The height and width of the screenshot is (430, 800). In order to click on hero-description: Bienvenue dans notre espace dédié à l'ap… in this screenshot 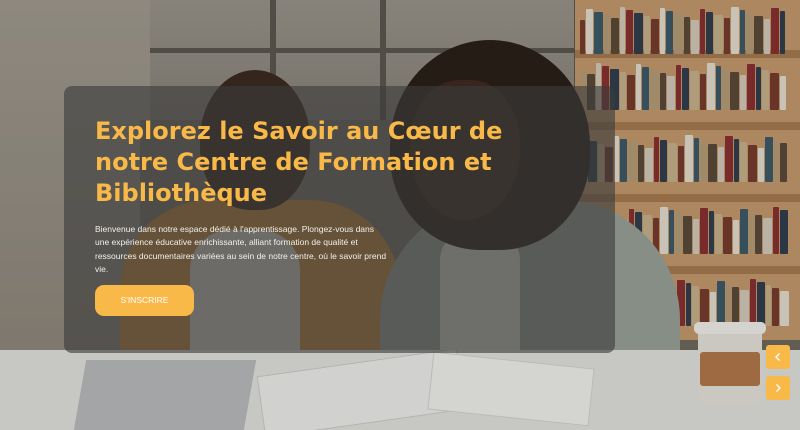, I will do `click(241, 249)`.